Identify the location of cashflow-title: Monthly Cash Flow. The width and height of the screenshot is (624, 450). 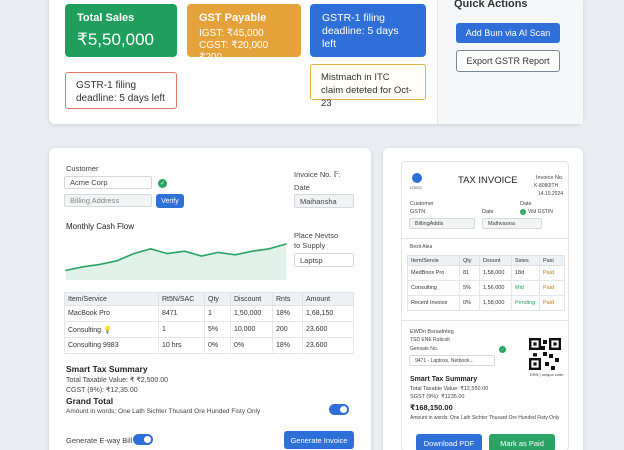
(100, 226).